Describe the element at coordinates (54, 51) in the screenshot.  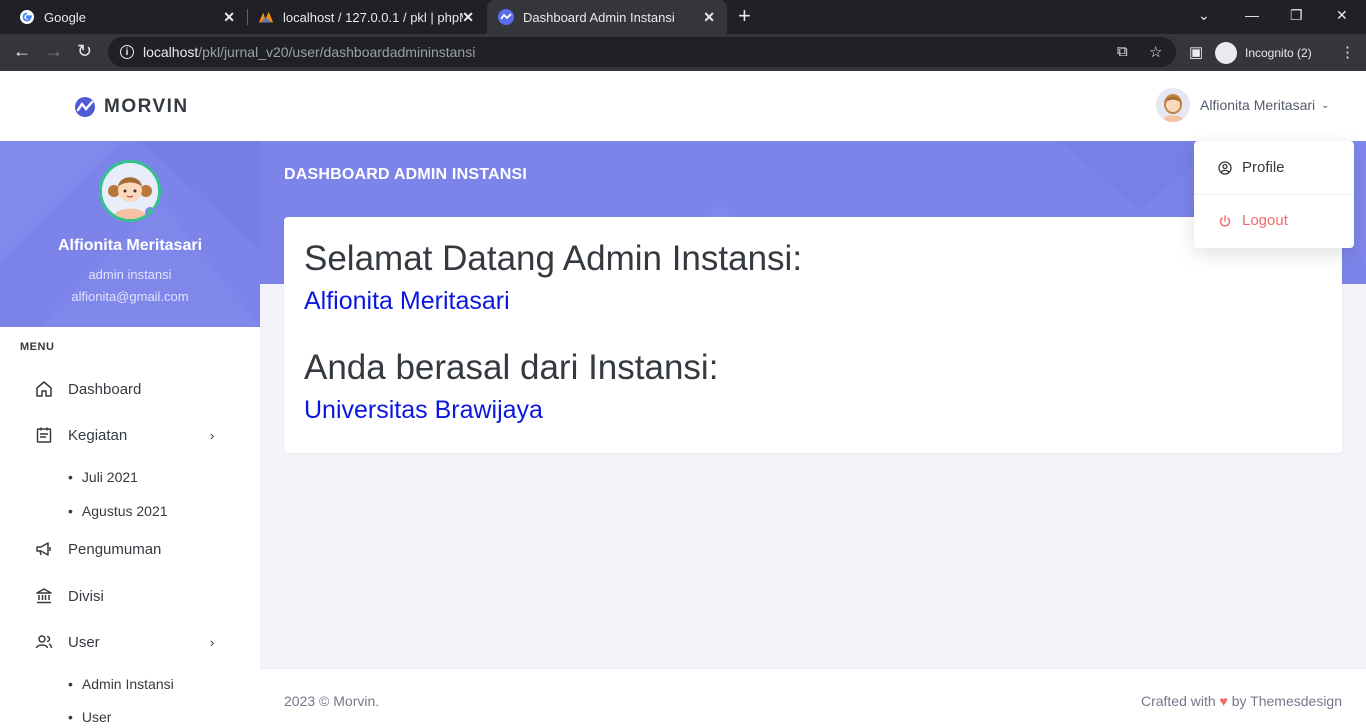
I see `forward-arrow-icon: →` at that location.